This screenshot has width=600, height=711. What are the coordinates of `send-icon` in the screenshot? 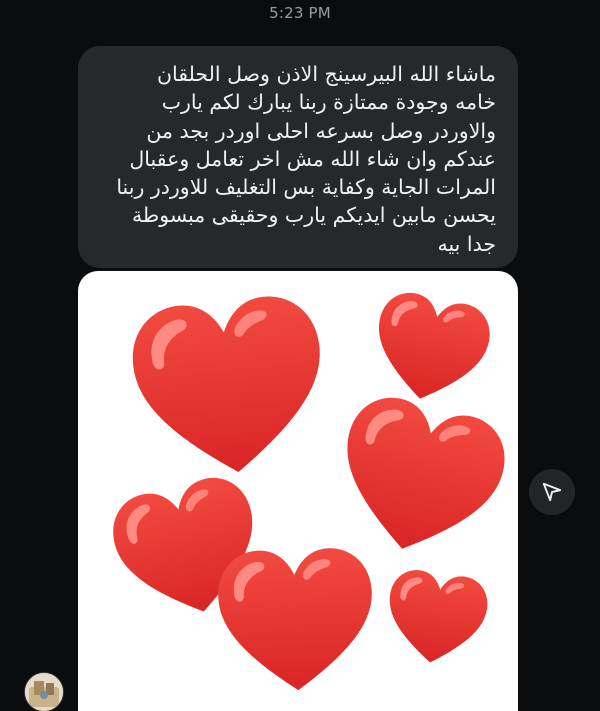 It's located at (552, 492).